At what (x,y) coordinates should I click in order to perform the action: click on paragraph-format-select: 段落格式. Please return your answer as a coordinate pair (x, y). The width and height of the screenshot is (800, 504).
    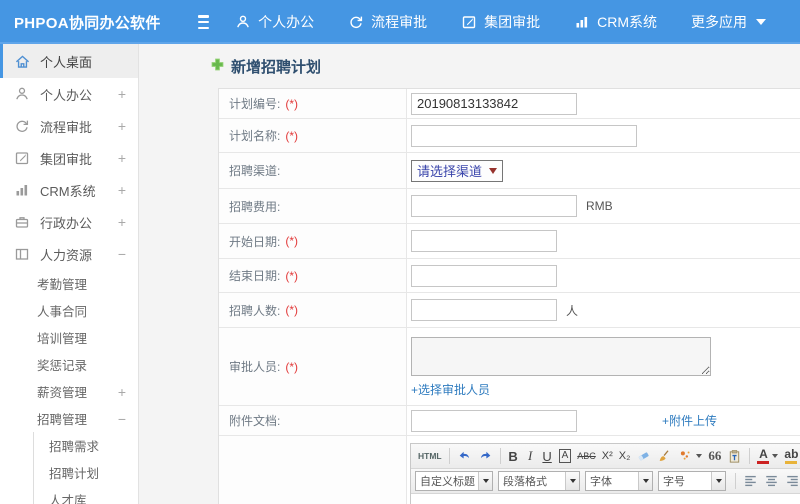
    Looking at the image, I should click on (539, 481).